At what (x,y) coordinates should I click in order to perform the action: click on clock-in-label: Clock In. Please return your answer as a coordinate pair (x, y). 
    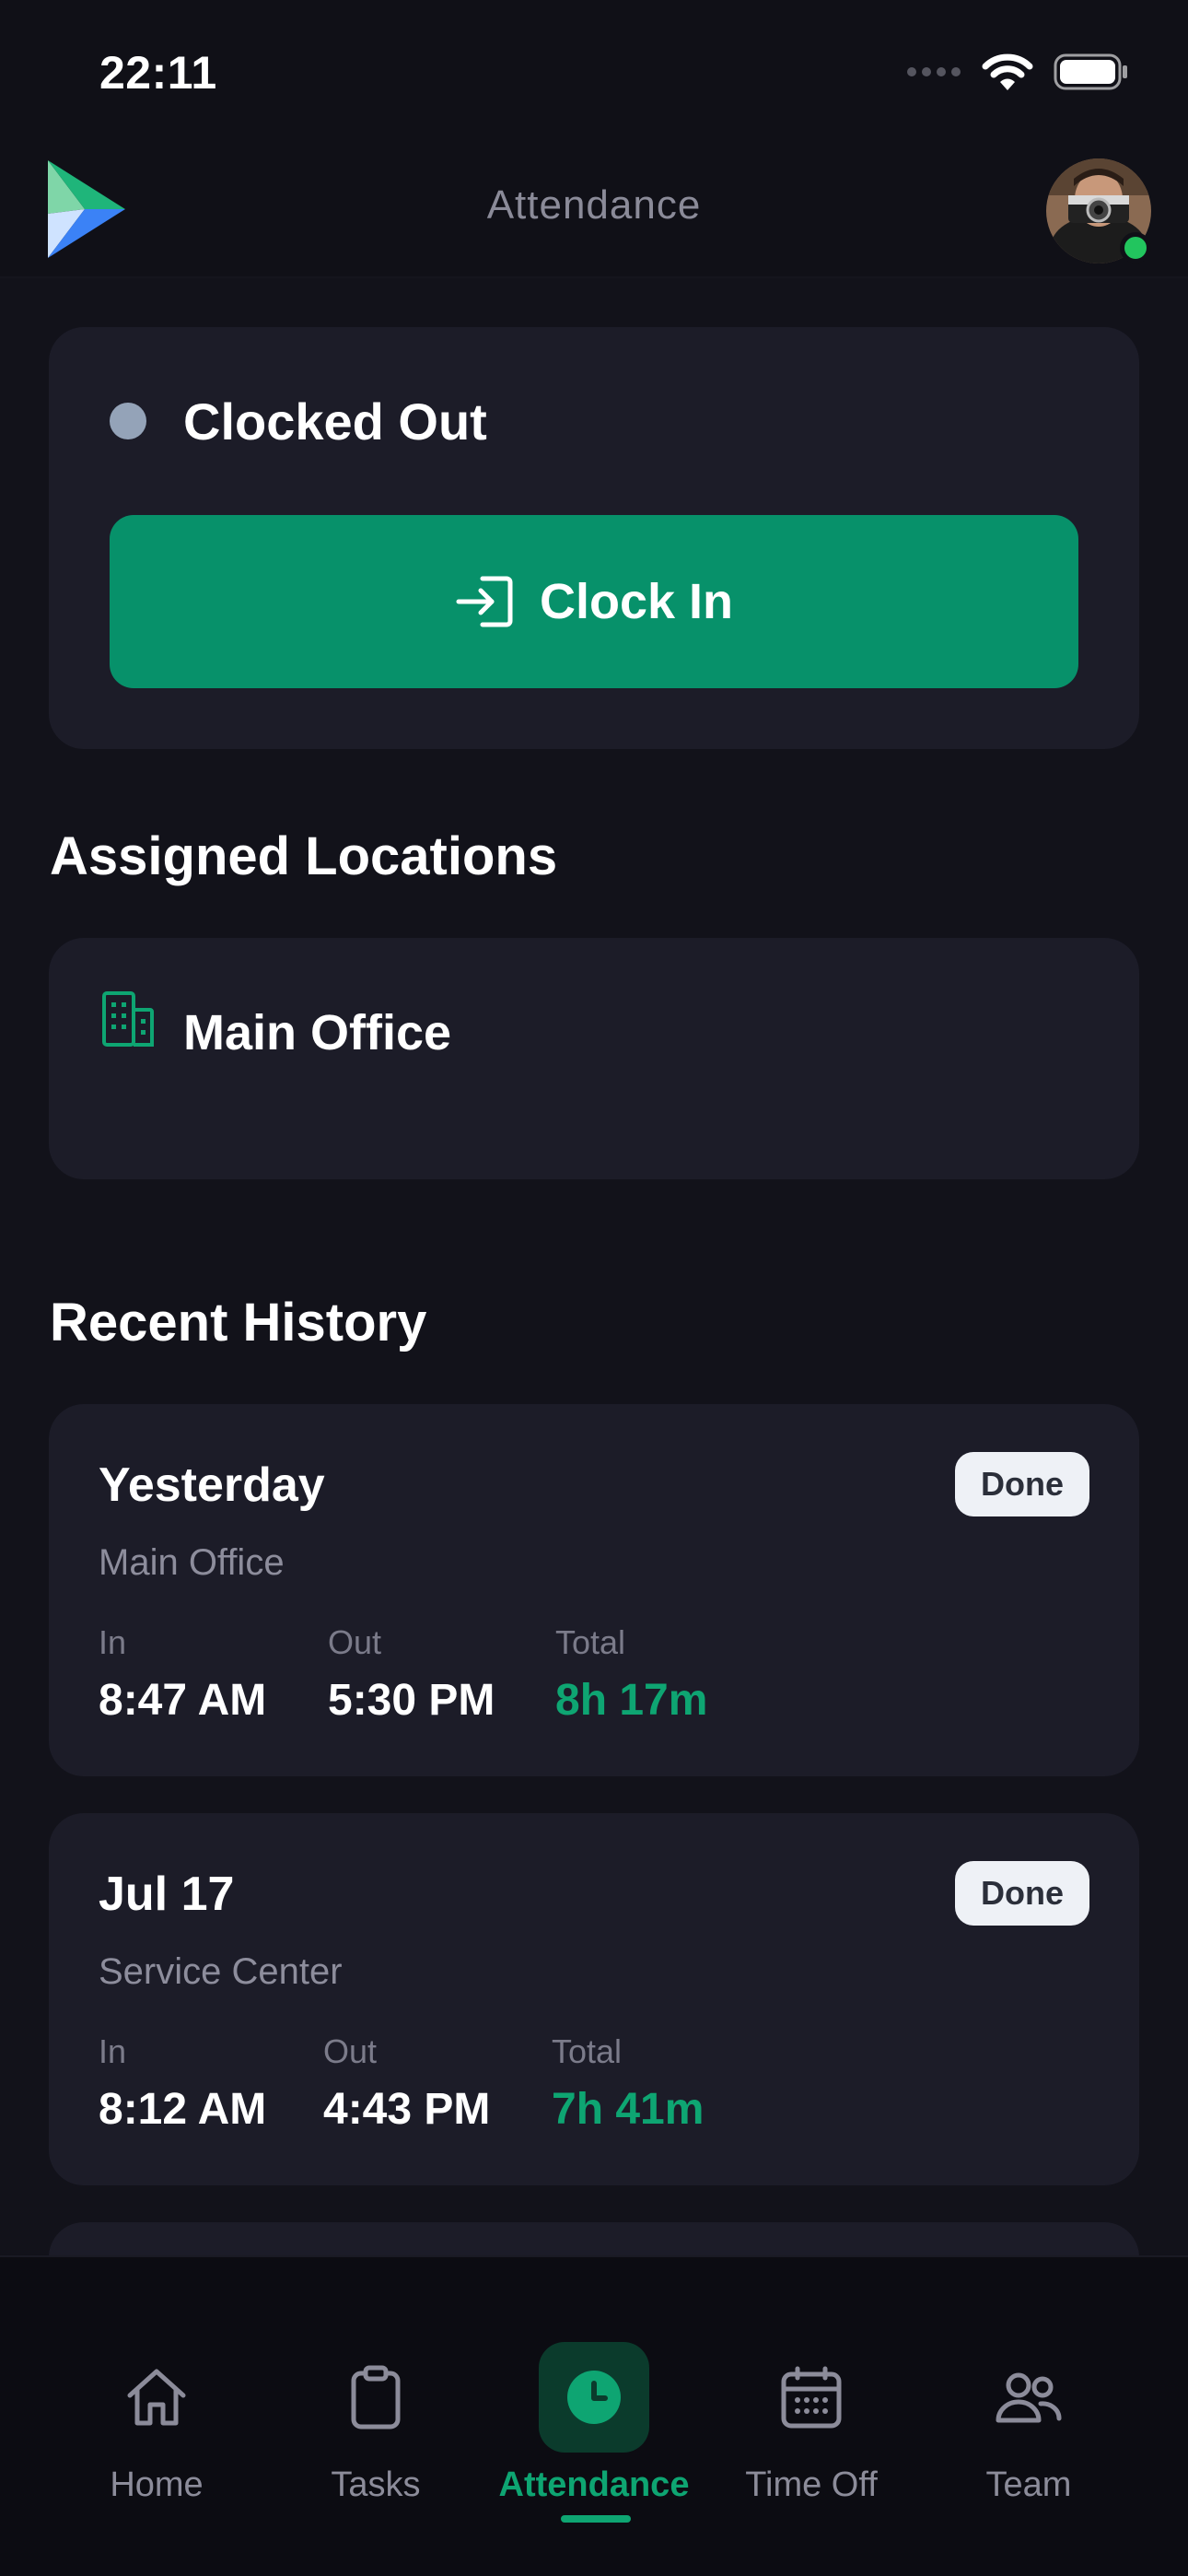
    Looking at the image, I should click on (637, 601).